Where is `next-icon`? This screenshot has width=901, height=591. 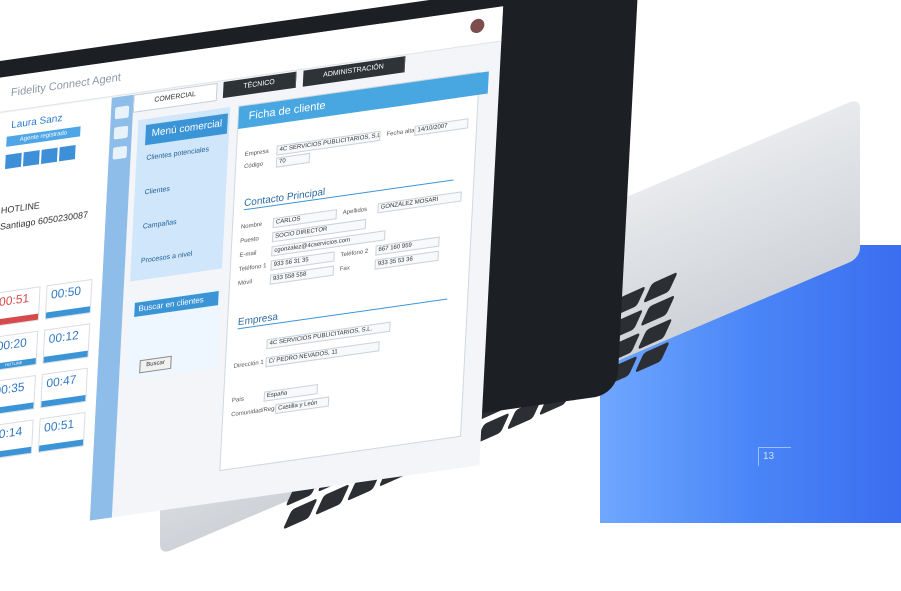
next-icon is located at coordinates (67, 153).